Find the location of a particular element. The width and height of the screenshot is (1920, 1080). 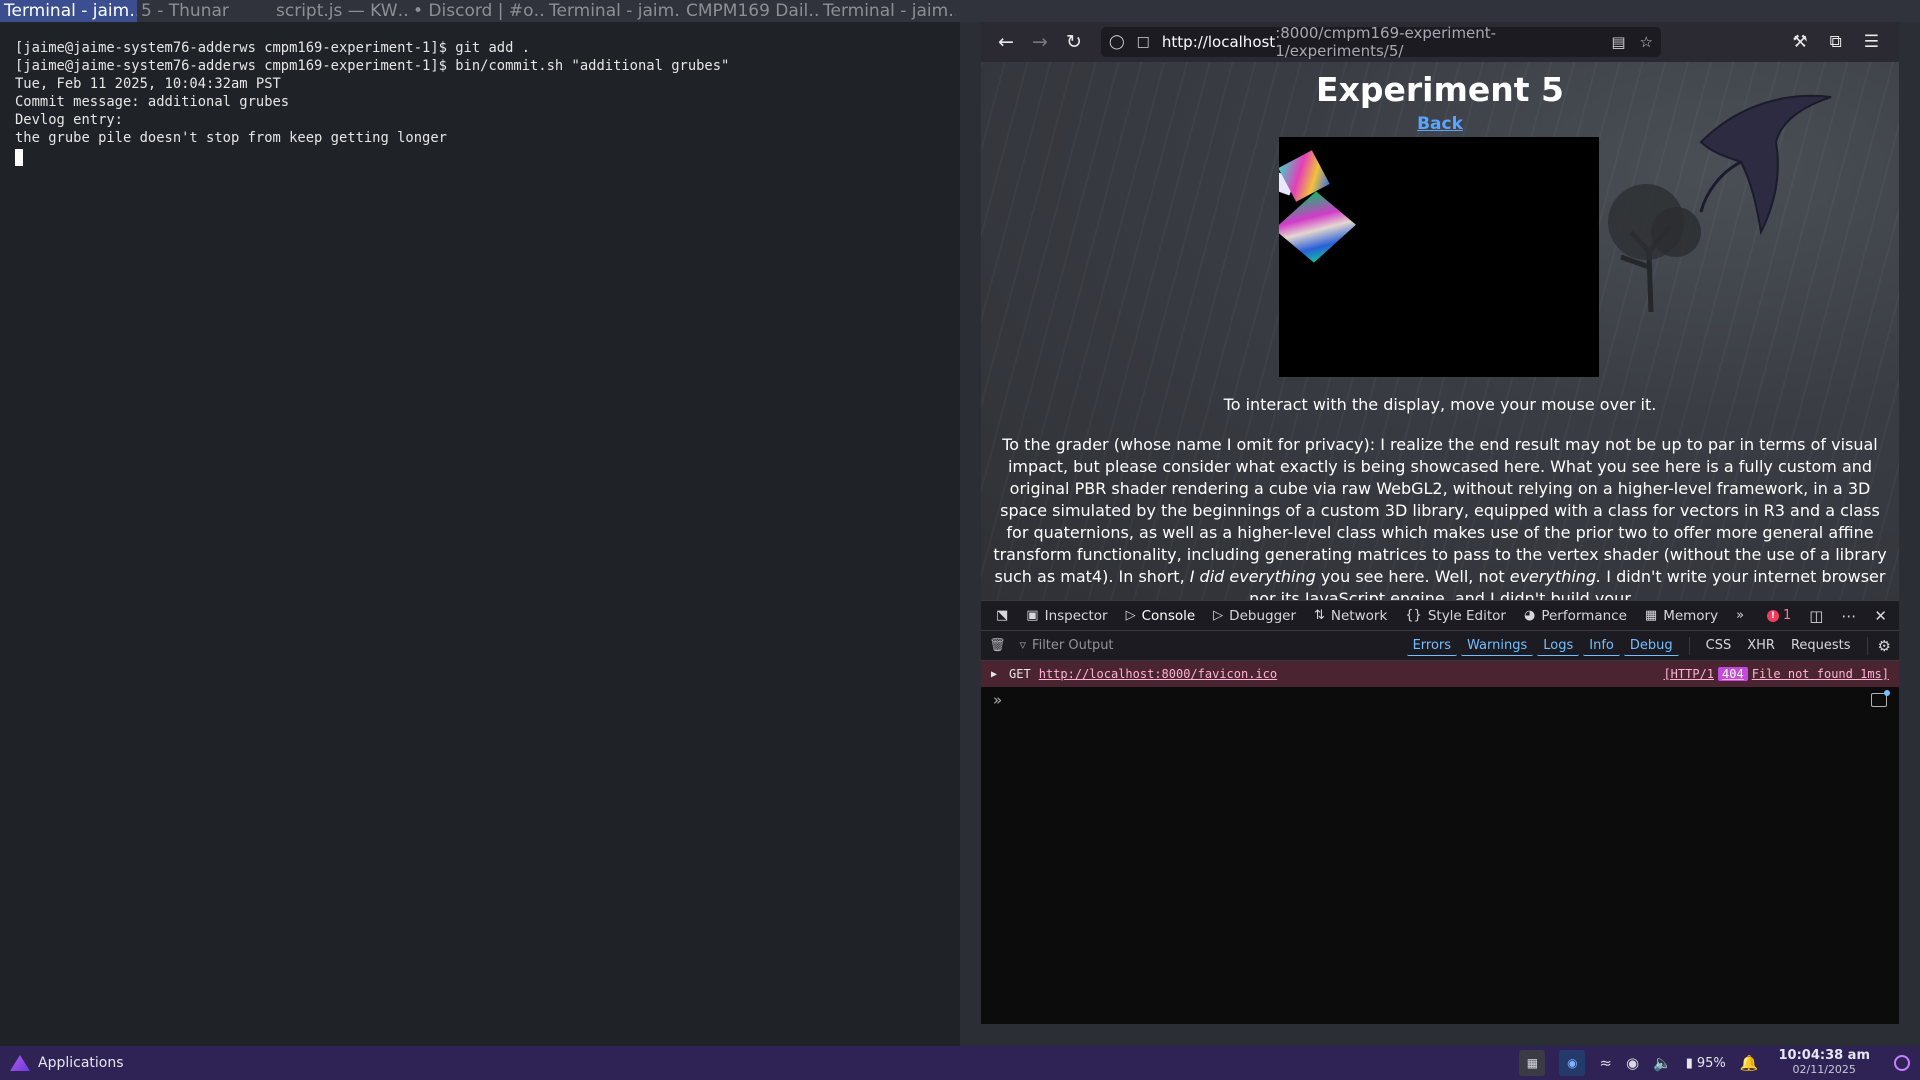

forward-arrow-icon: → is located at coordinates (1040, 42).